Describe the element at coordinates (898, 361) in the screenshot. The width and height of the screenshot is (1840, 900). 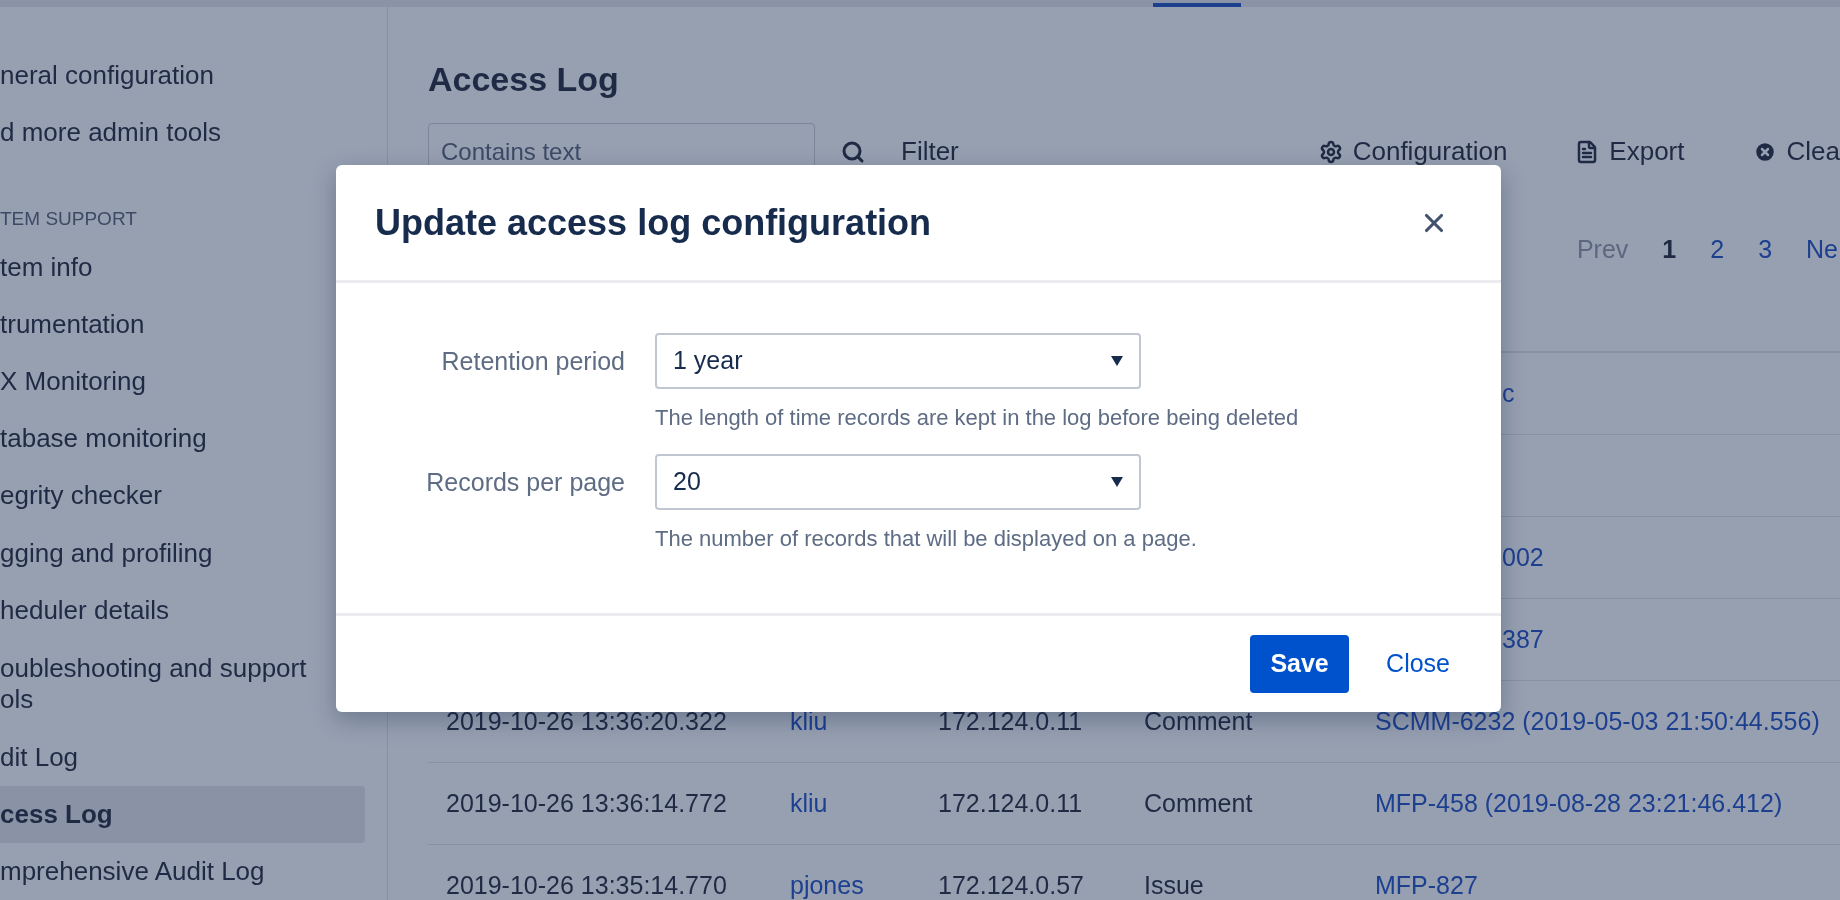
I see `select-field: 1 year` at that location.